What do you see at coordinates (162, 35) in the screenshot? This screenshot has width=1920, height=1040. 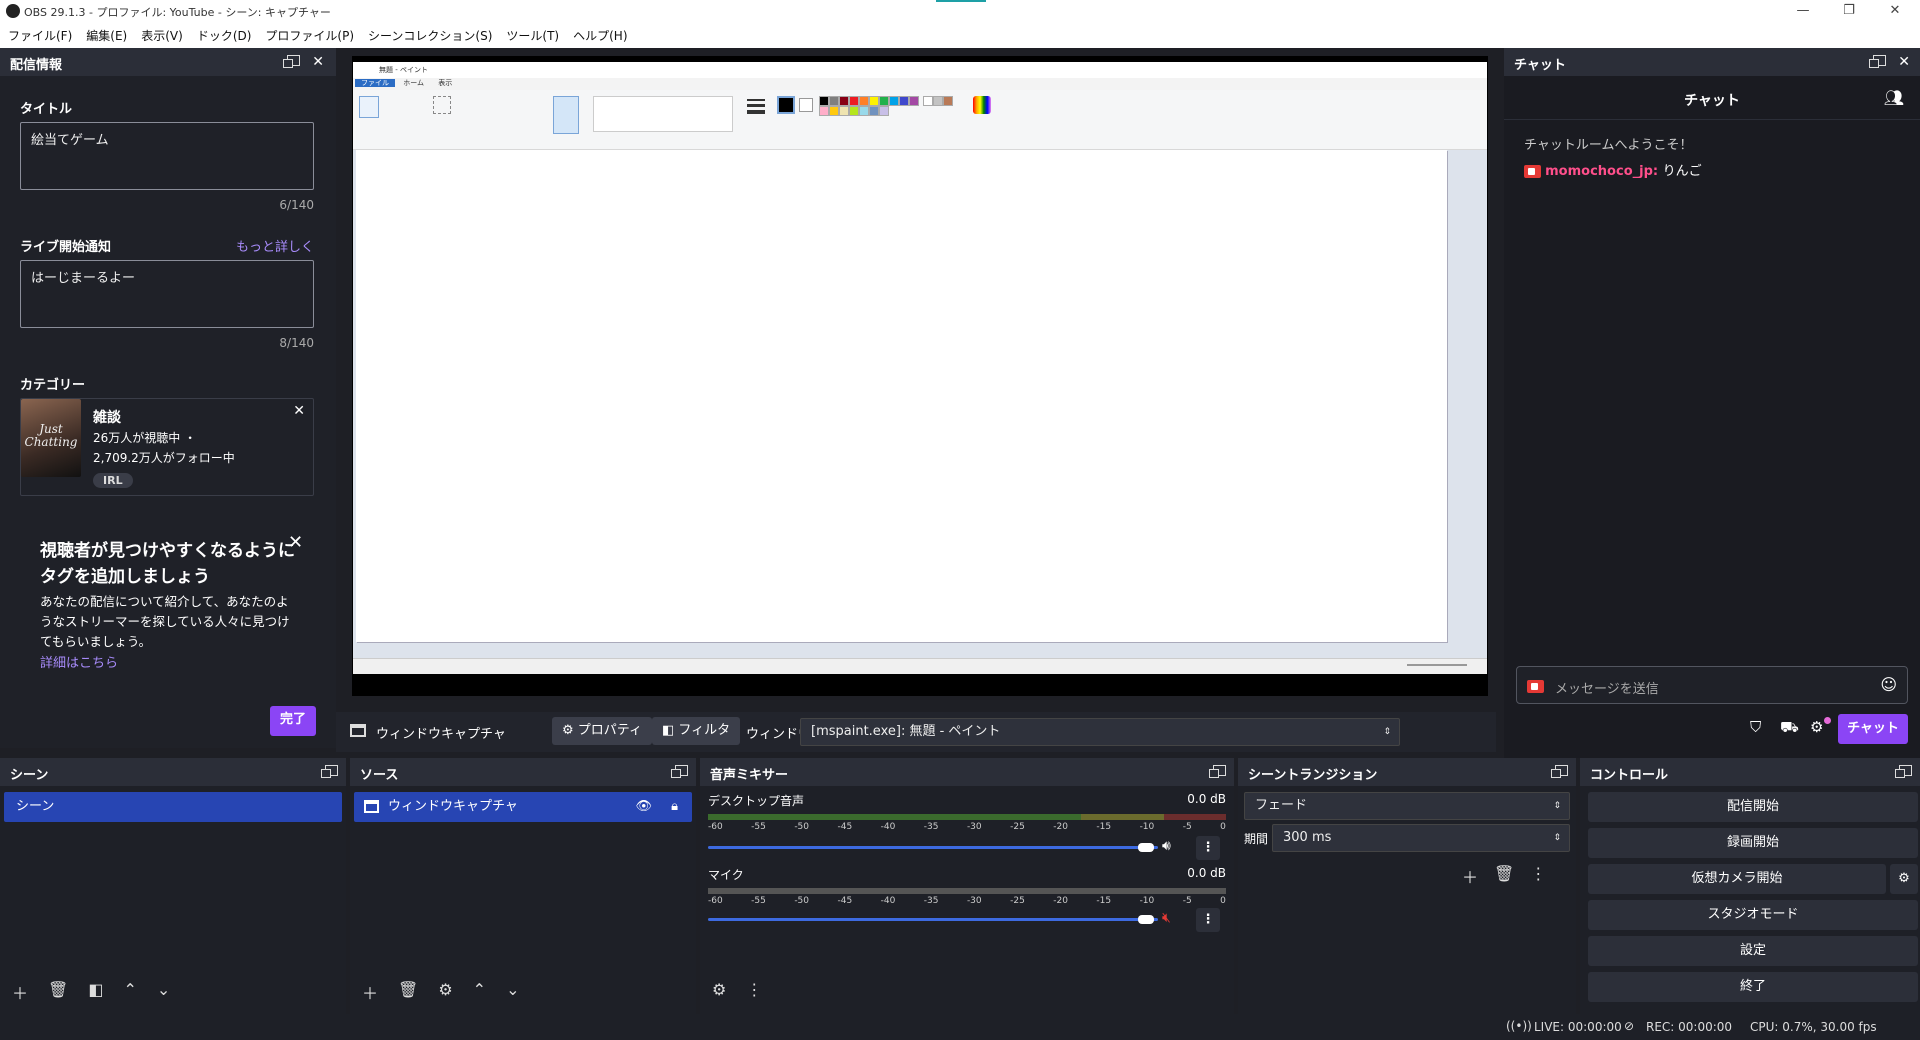 I see `menu-view: 表示(V)` at bounding box center [162, 35].